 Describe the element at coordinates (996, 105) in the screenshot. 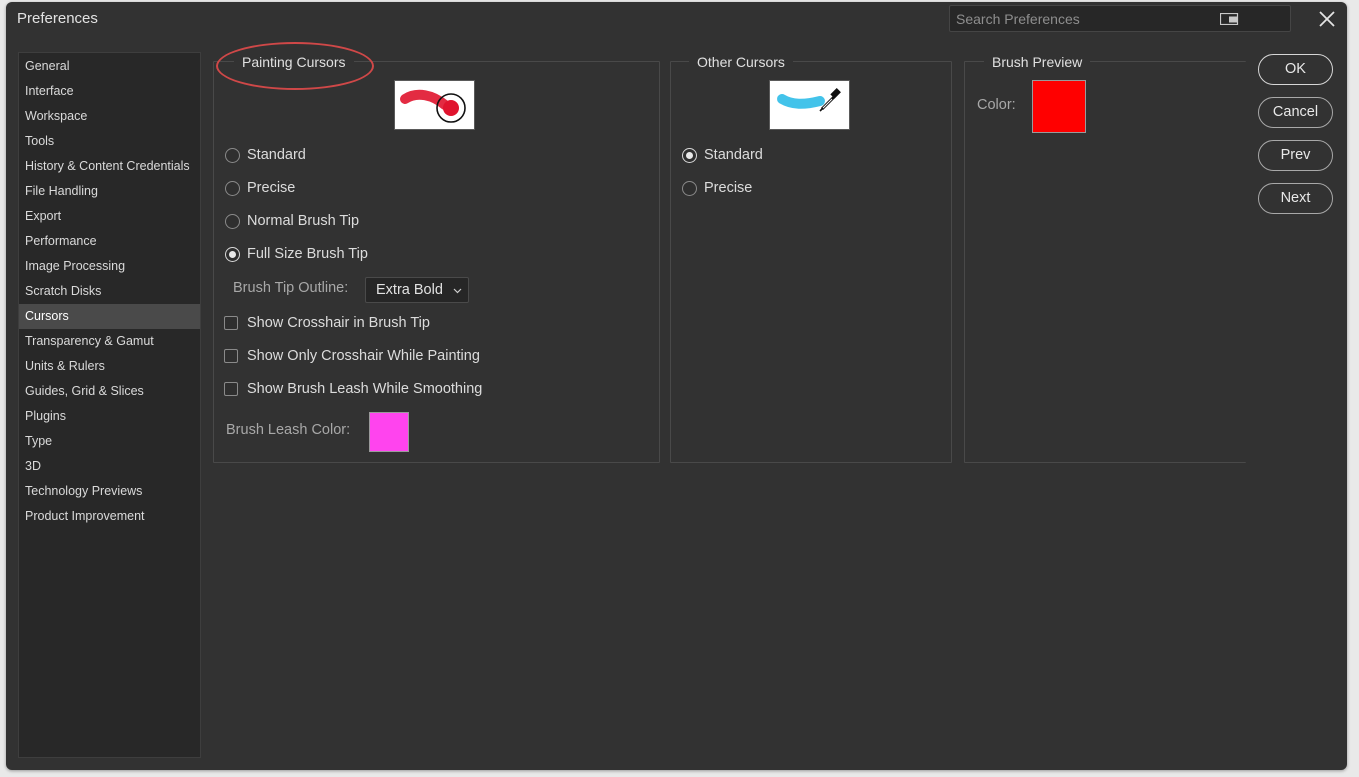

I see `brush-preview-color-label: Color:` at that location.